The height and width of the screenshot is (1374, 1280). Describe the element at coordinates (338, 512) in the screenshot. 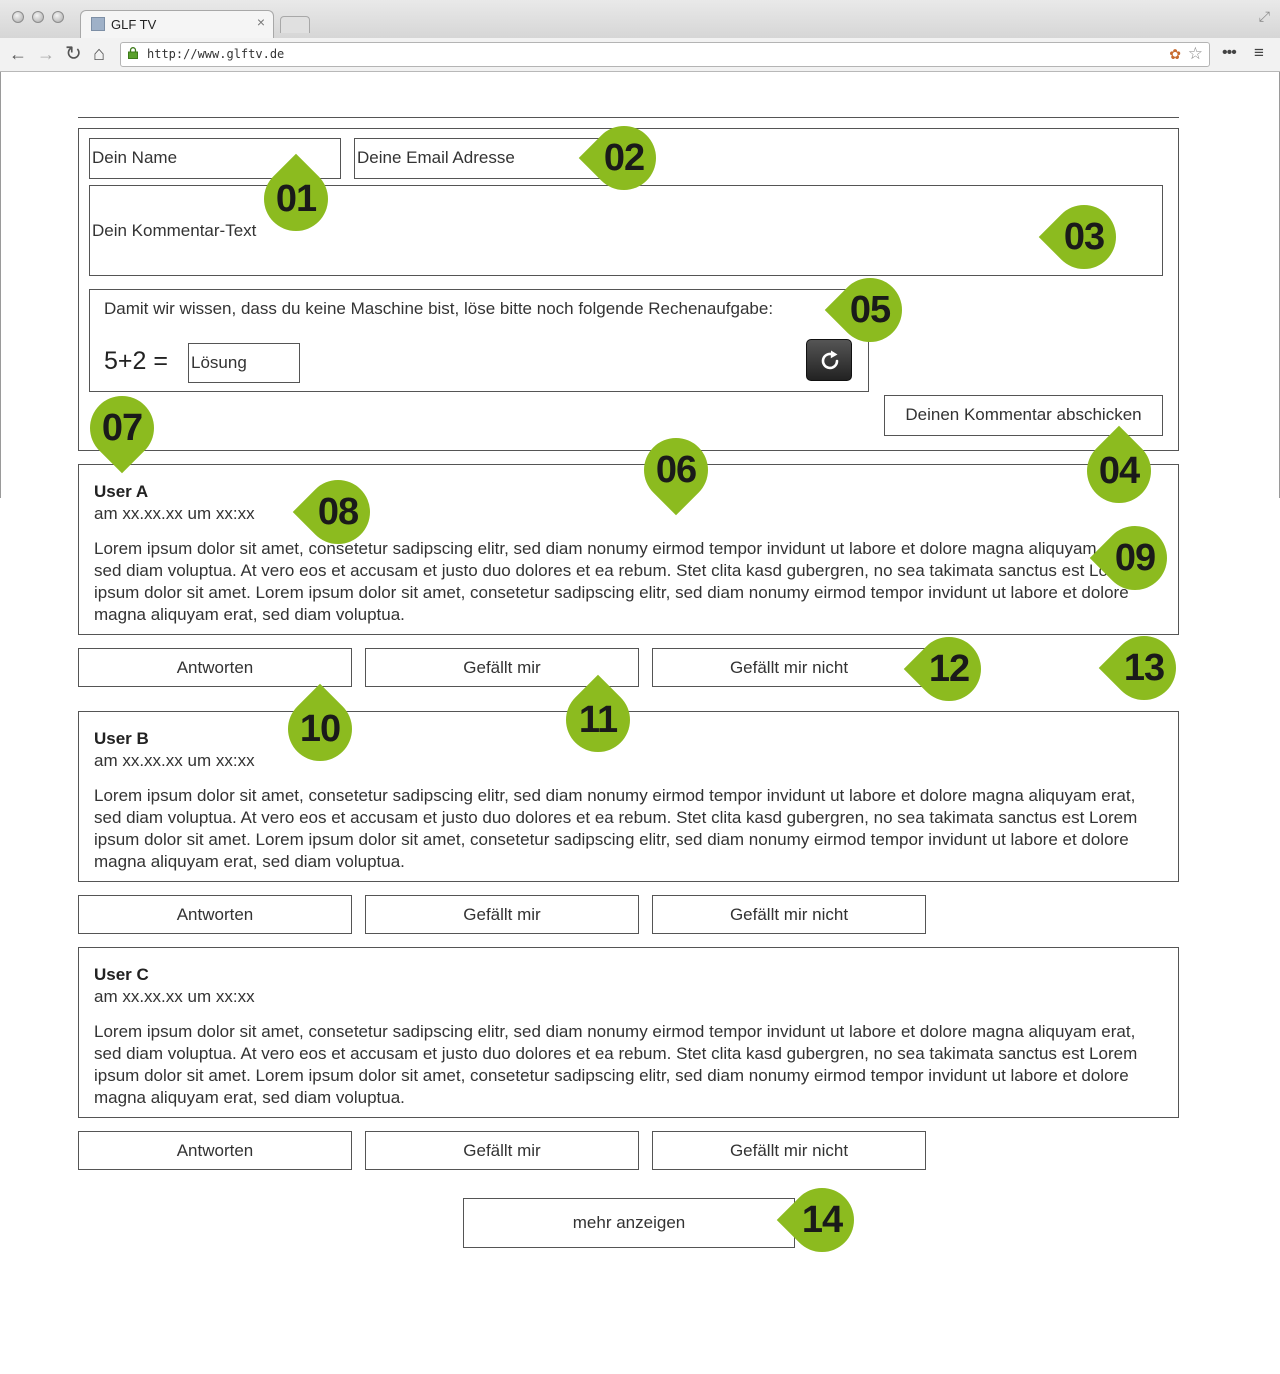

I see `annotation-marker: 08` at that location.